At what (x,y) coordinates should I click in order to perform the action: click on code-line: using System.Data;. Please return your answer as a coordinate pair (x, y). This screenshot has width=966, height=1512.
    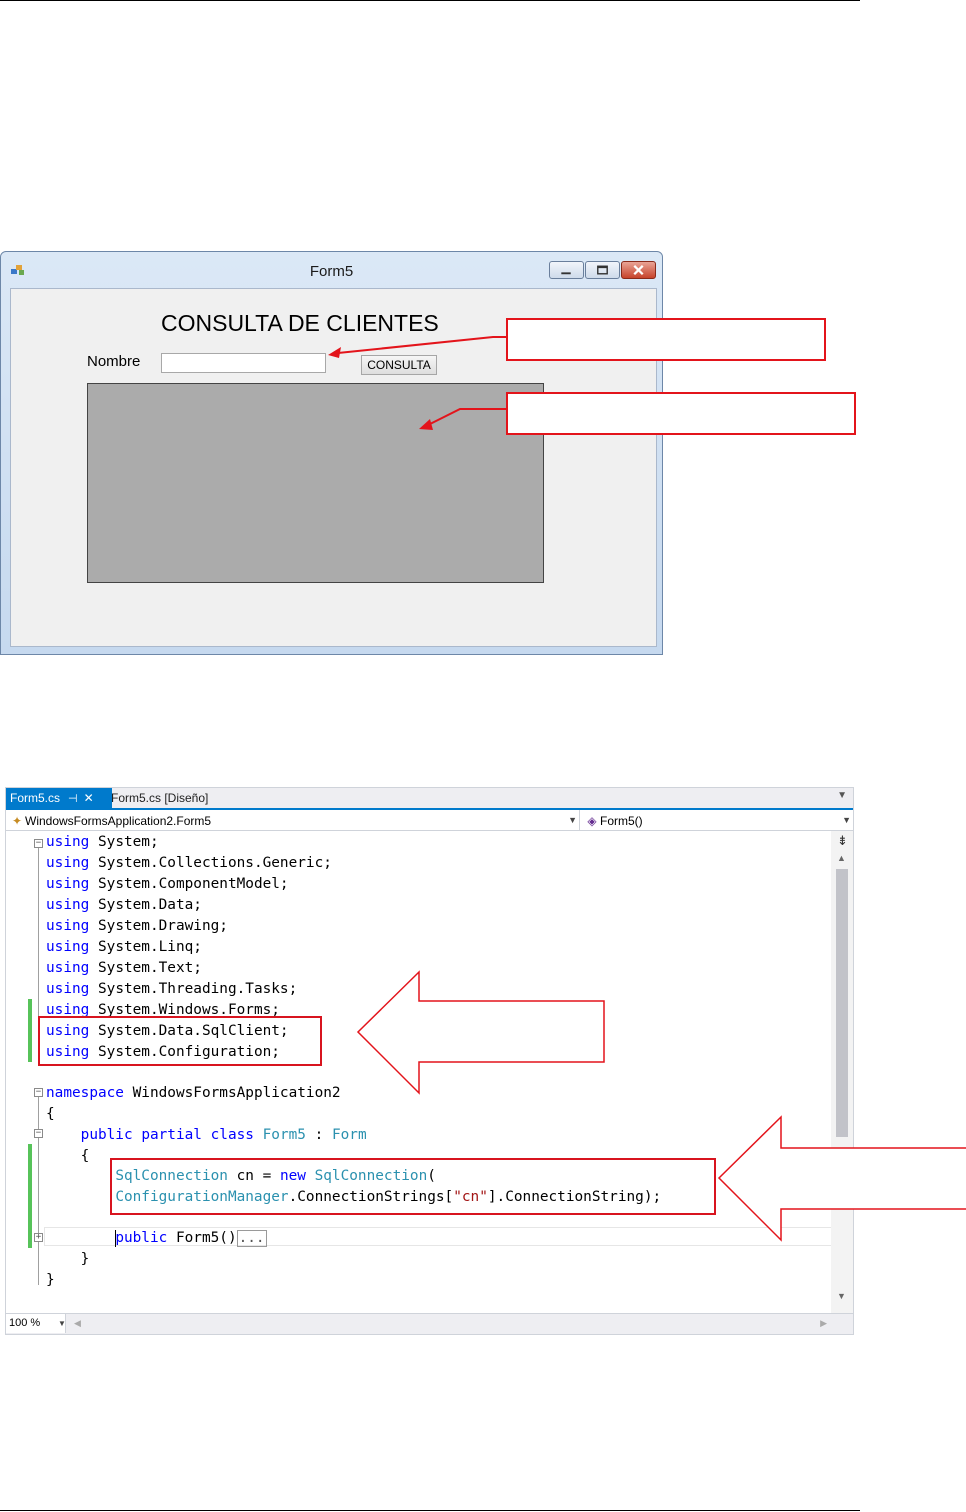
    Looking at the image, I should click on (124, 905).